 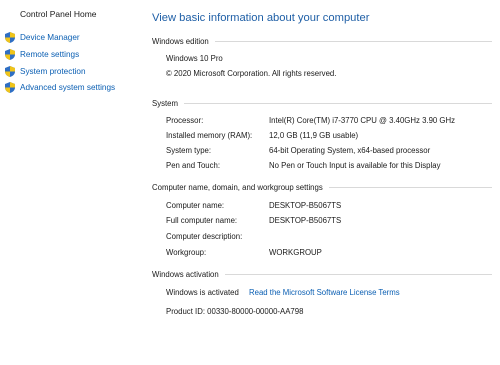 I want to click on processor-label: Processor:, so click(x=185, y=120).